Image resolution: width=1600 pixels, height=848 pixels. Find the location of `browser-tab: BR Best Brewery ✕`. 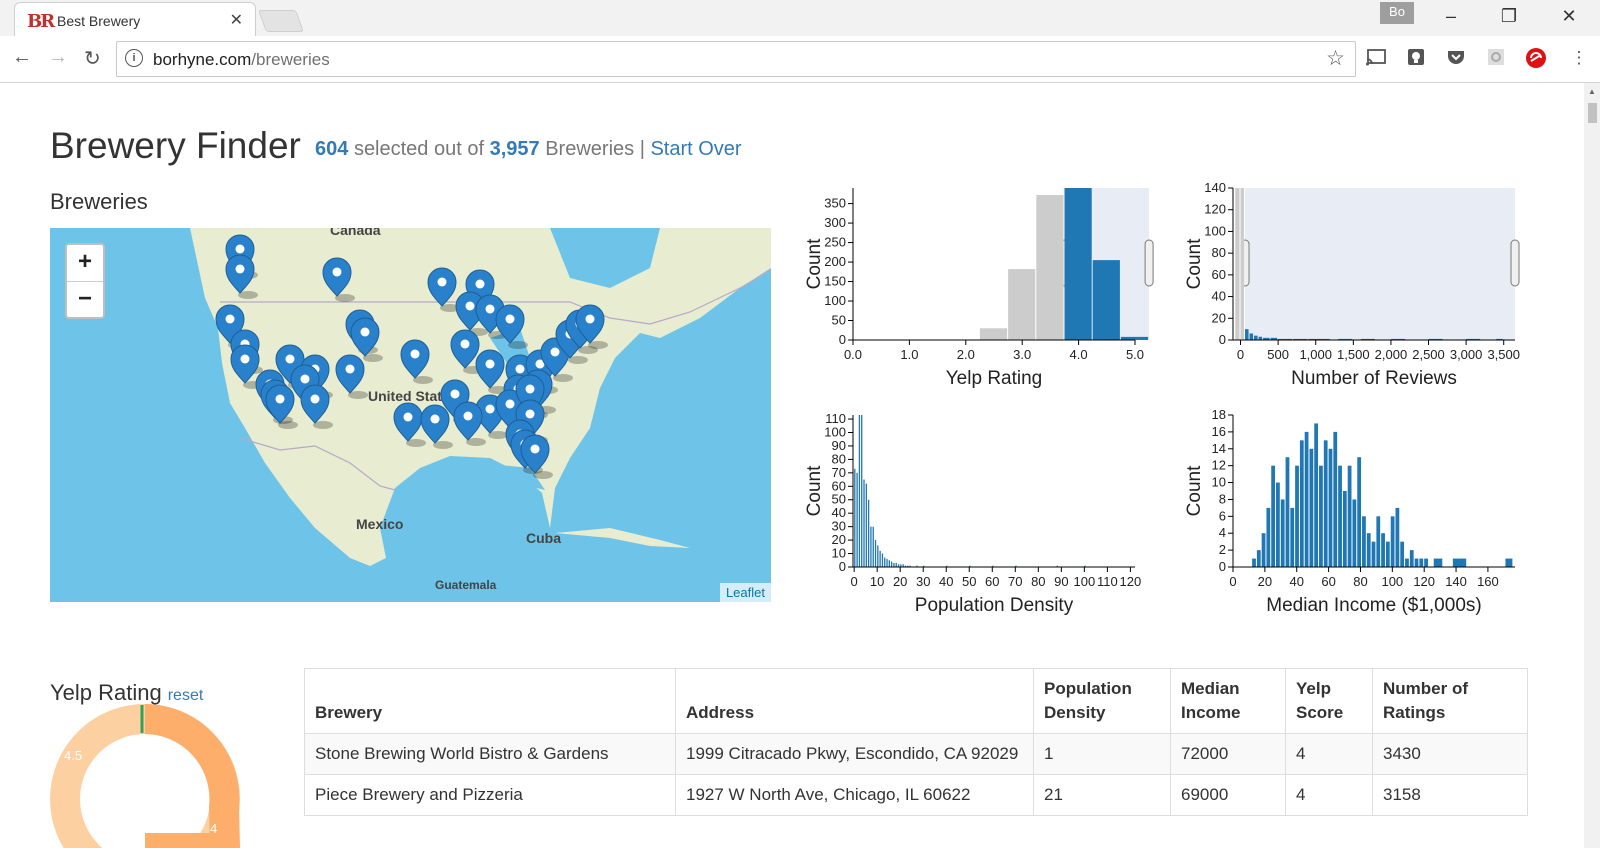

browser-tab: BR Best Brewery ✕ is located at coordinates (135, 19).